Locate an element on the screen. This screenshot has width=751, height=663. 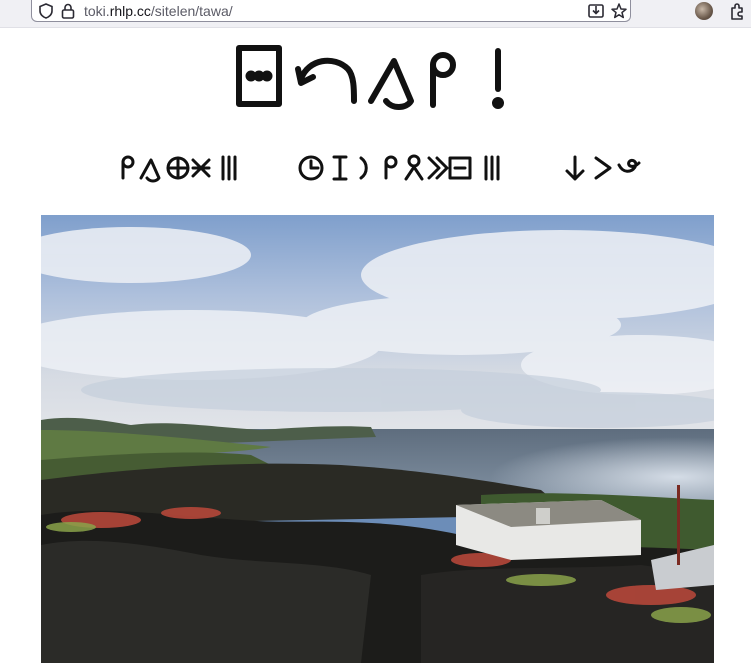
page-title is located at coordinates (375, 78).